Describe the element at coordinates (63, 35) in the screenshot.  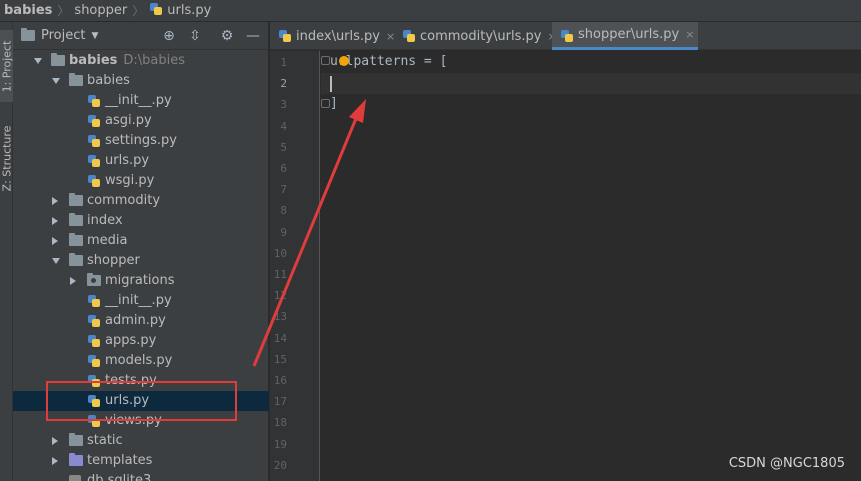
I see `project-view-selector: Project` at that location.